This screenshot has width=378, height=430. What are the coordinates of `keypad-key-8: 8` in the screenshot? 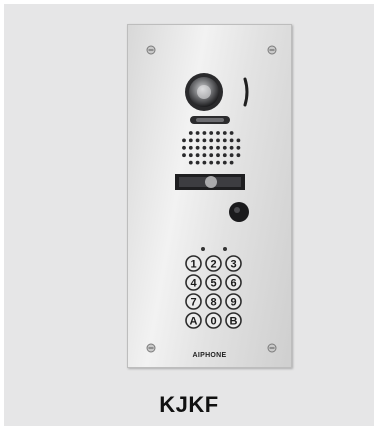 It's located at (213, 301).